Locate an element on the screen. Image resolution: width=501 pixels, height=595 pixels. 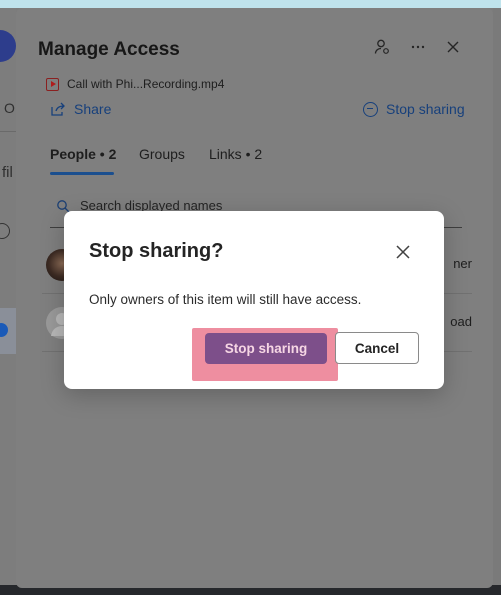
close-icon is located at coordinates (453, 47).